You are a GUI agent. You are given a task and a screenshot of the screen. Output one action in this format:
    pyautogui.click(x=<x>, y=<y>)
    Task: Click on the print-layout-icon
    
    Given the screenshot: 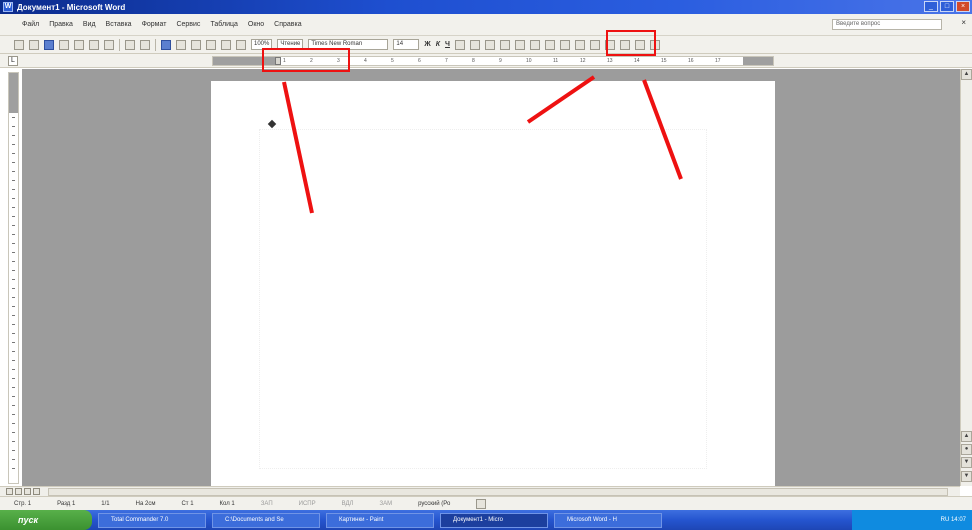 What is the action you would take?
    pyautogui.click(x=27, y=491)
    